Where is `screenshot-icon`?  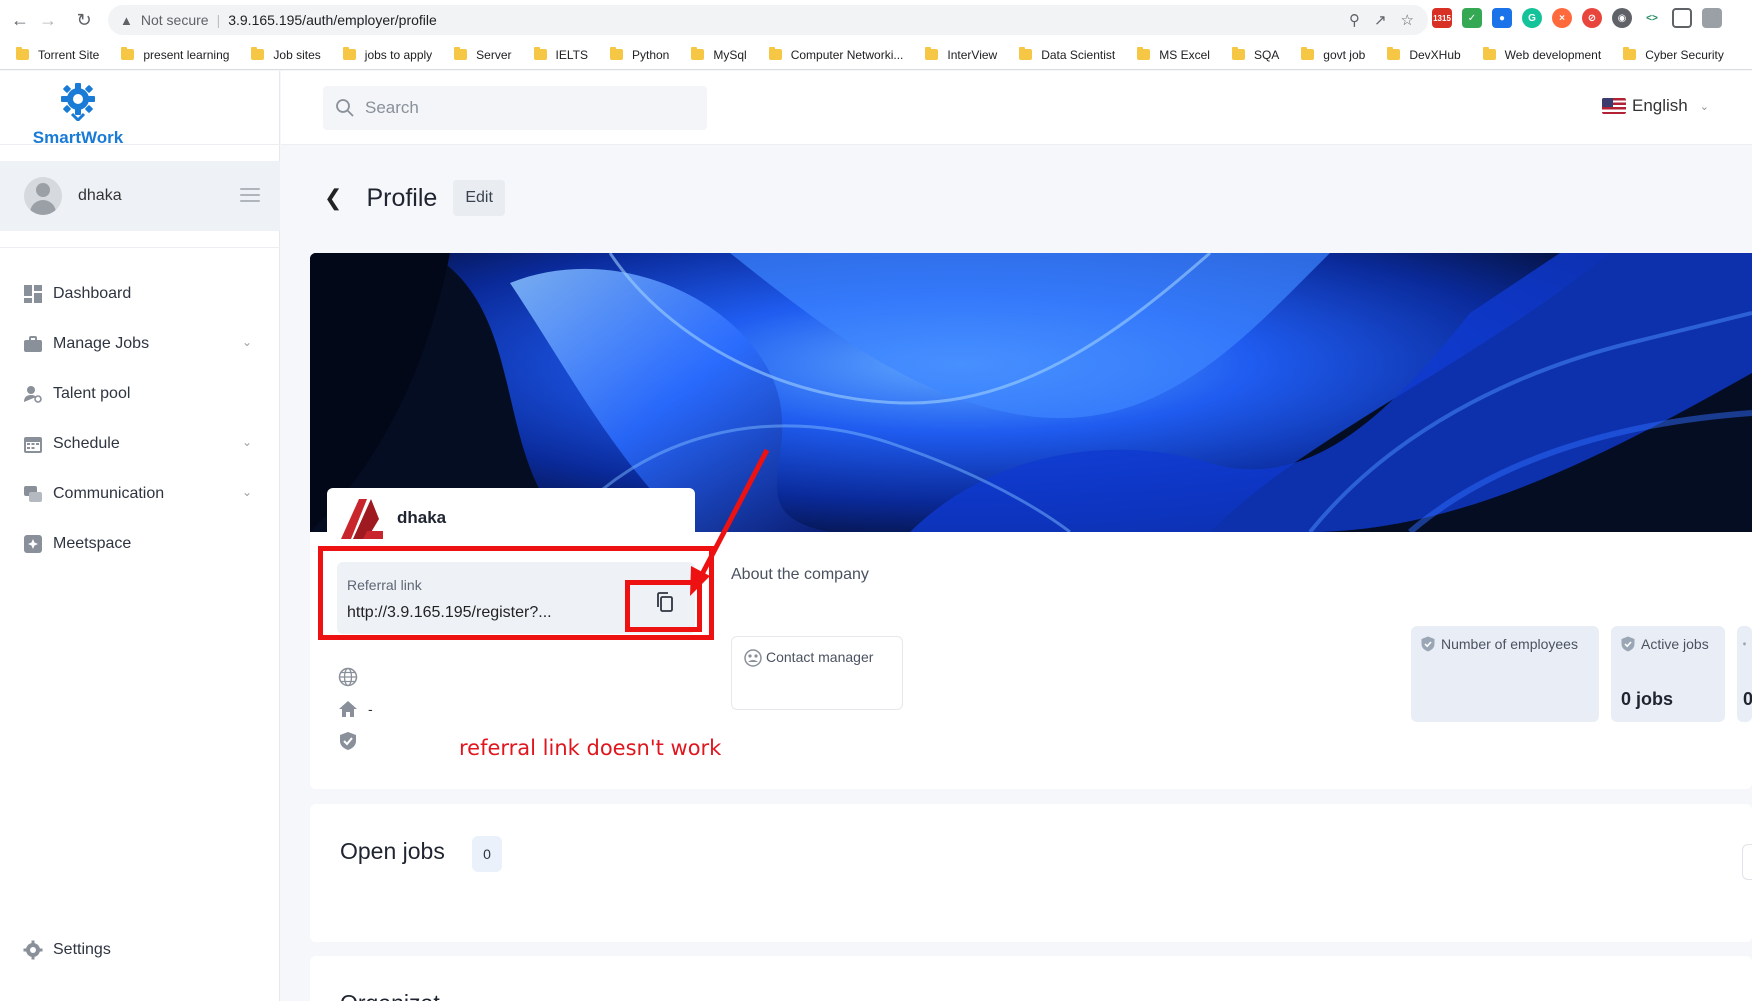
screenshot-icon is located at coordinates (1682, 18).